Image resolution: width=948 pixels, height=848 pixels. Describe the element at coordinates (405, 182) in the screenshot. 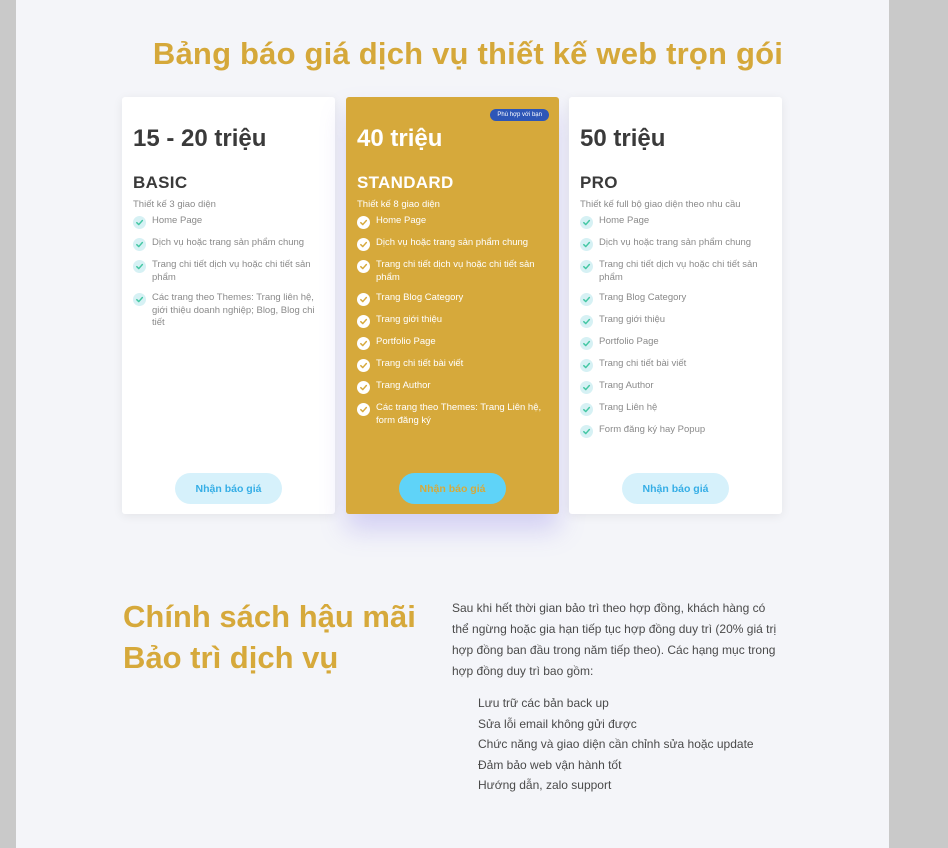

I see `plan-name: STANDARD` at that location.